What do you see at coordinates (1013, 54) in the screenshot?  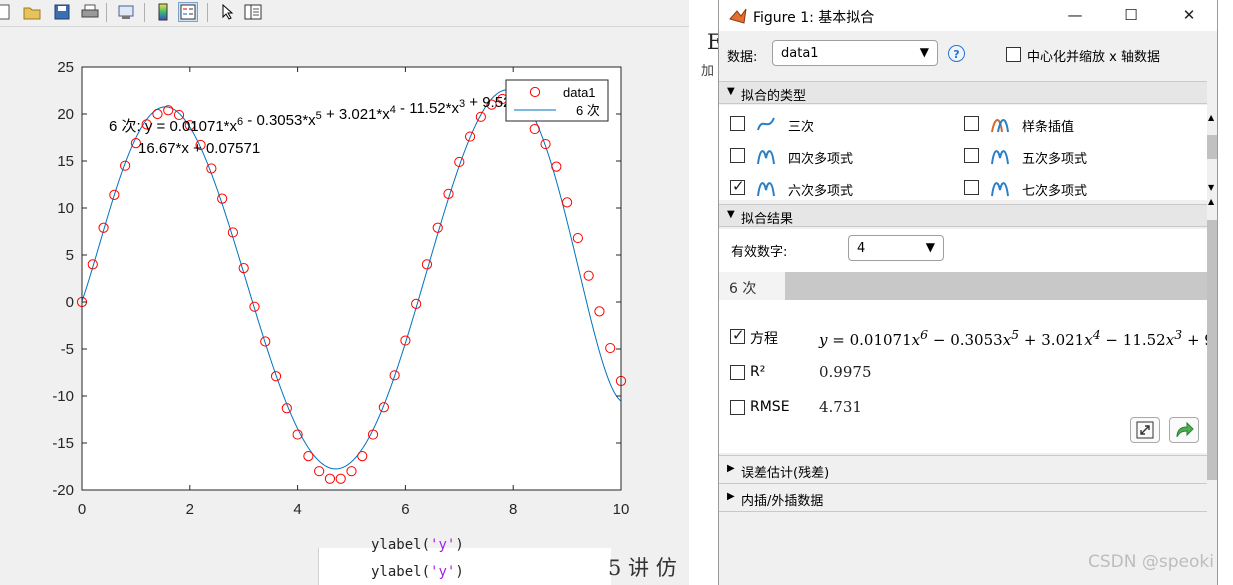 I see `center-scale-checkbox` at bounding box center [1013, 54].